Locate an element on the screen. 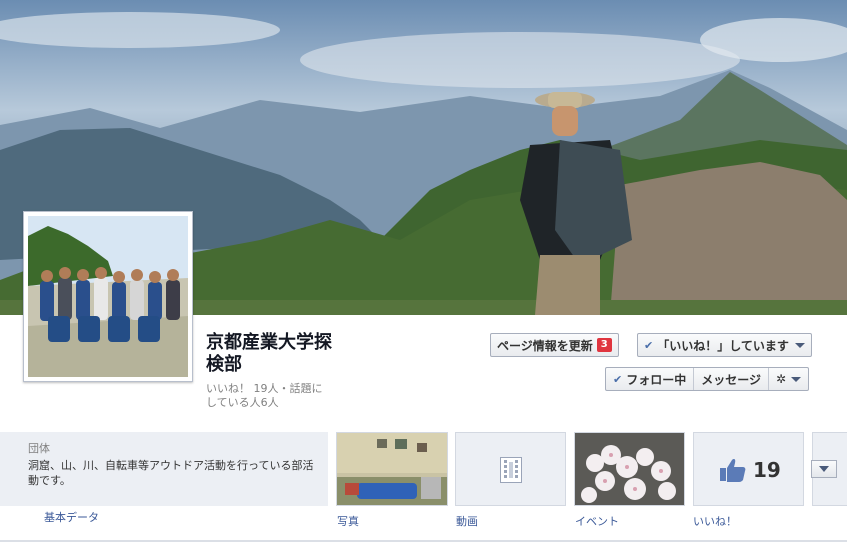  liked-button: ✔ 「いいね！」しています is located at coordinates (724, 345).